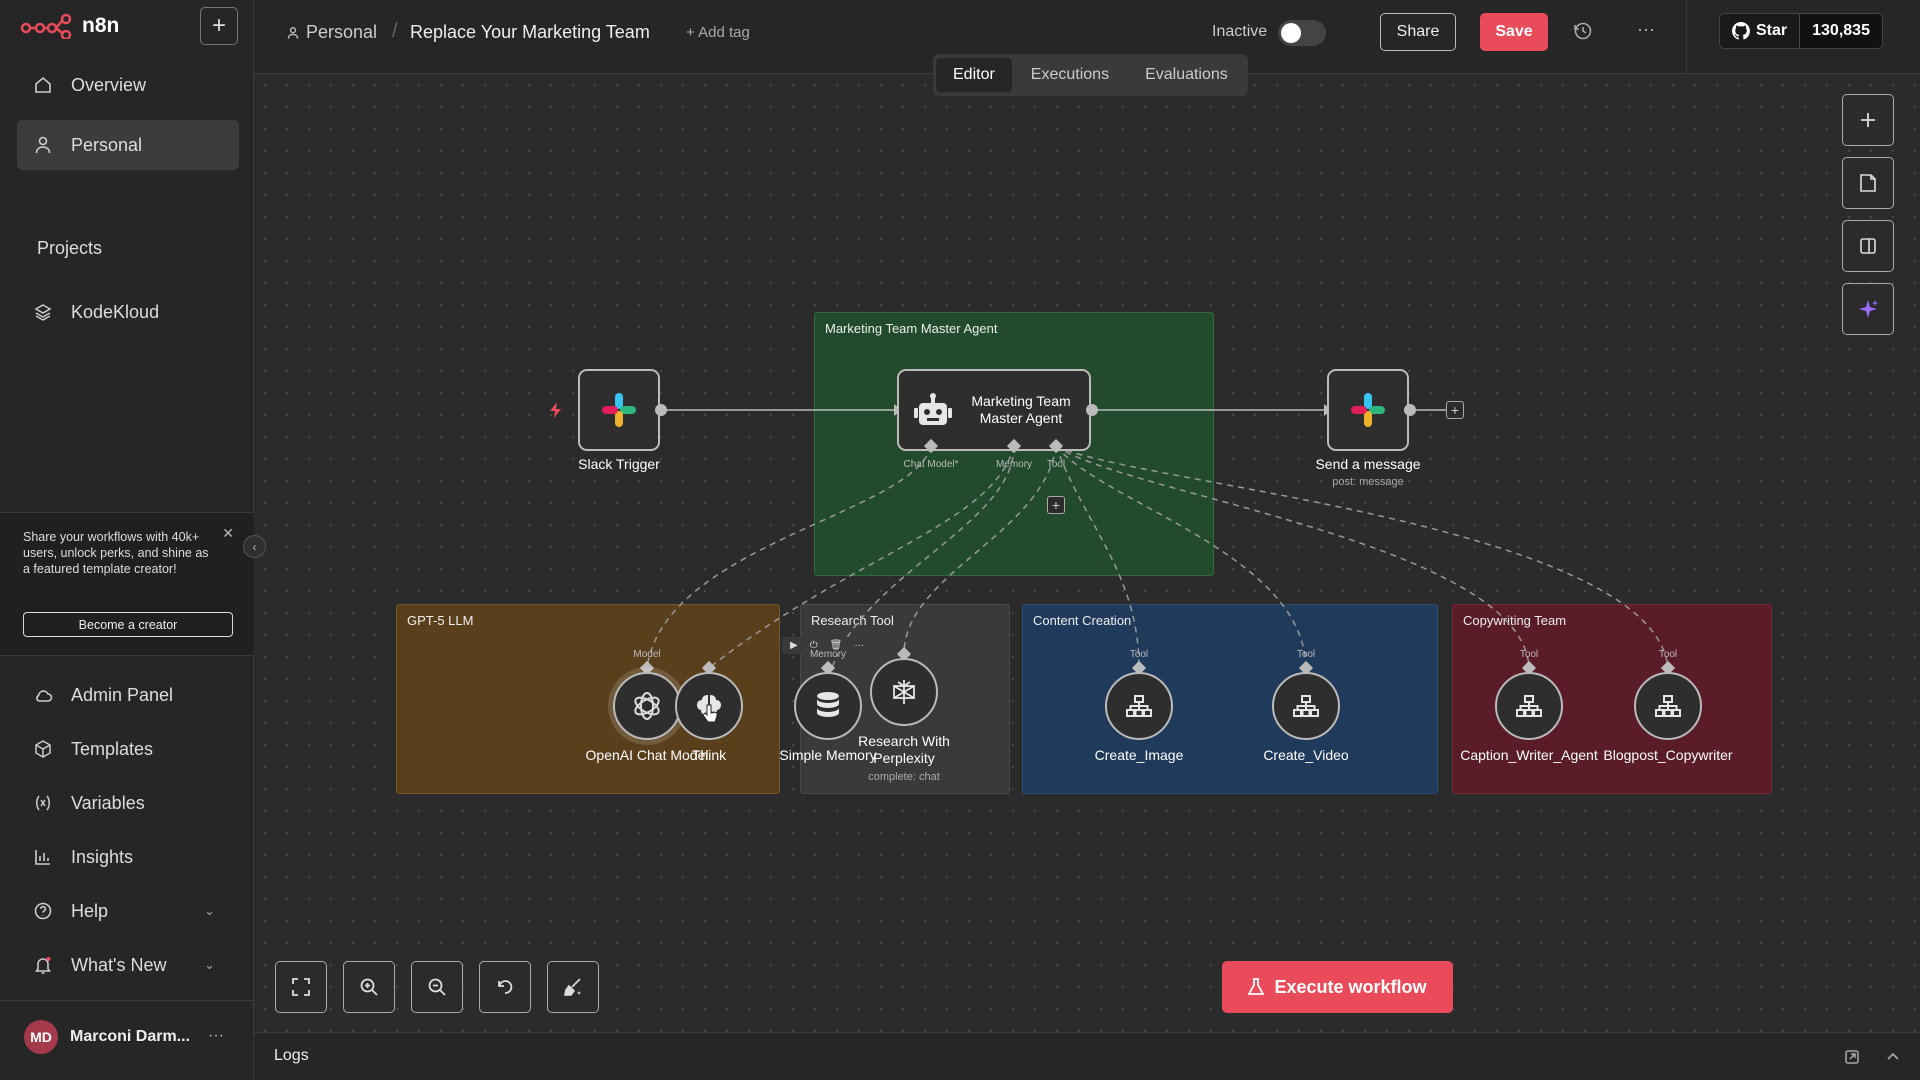 Image resolution: width=1920 pixels, height=1080 pixels. I want to click on undo-icon, so click(505, 987).